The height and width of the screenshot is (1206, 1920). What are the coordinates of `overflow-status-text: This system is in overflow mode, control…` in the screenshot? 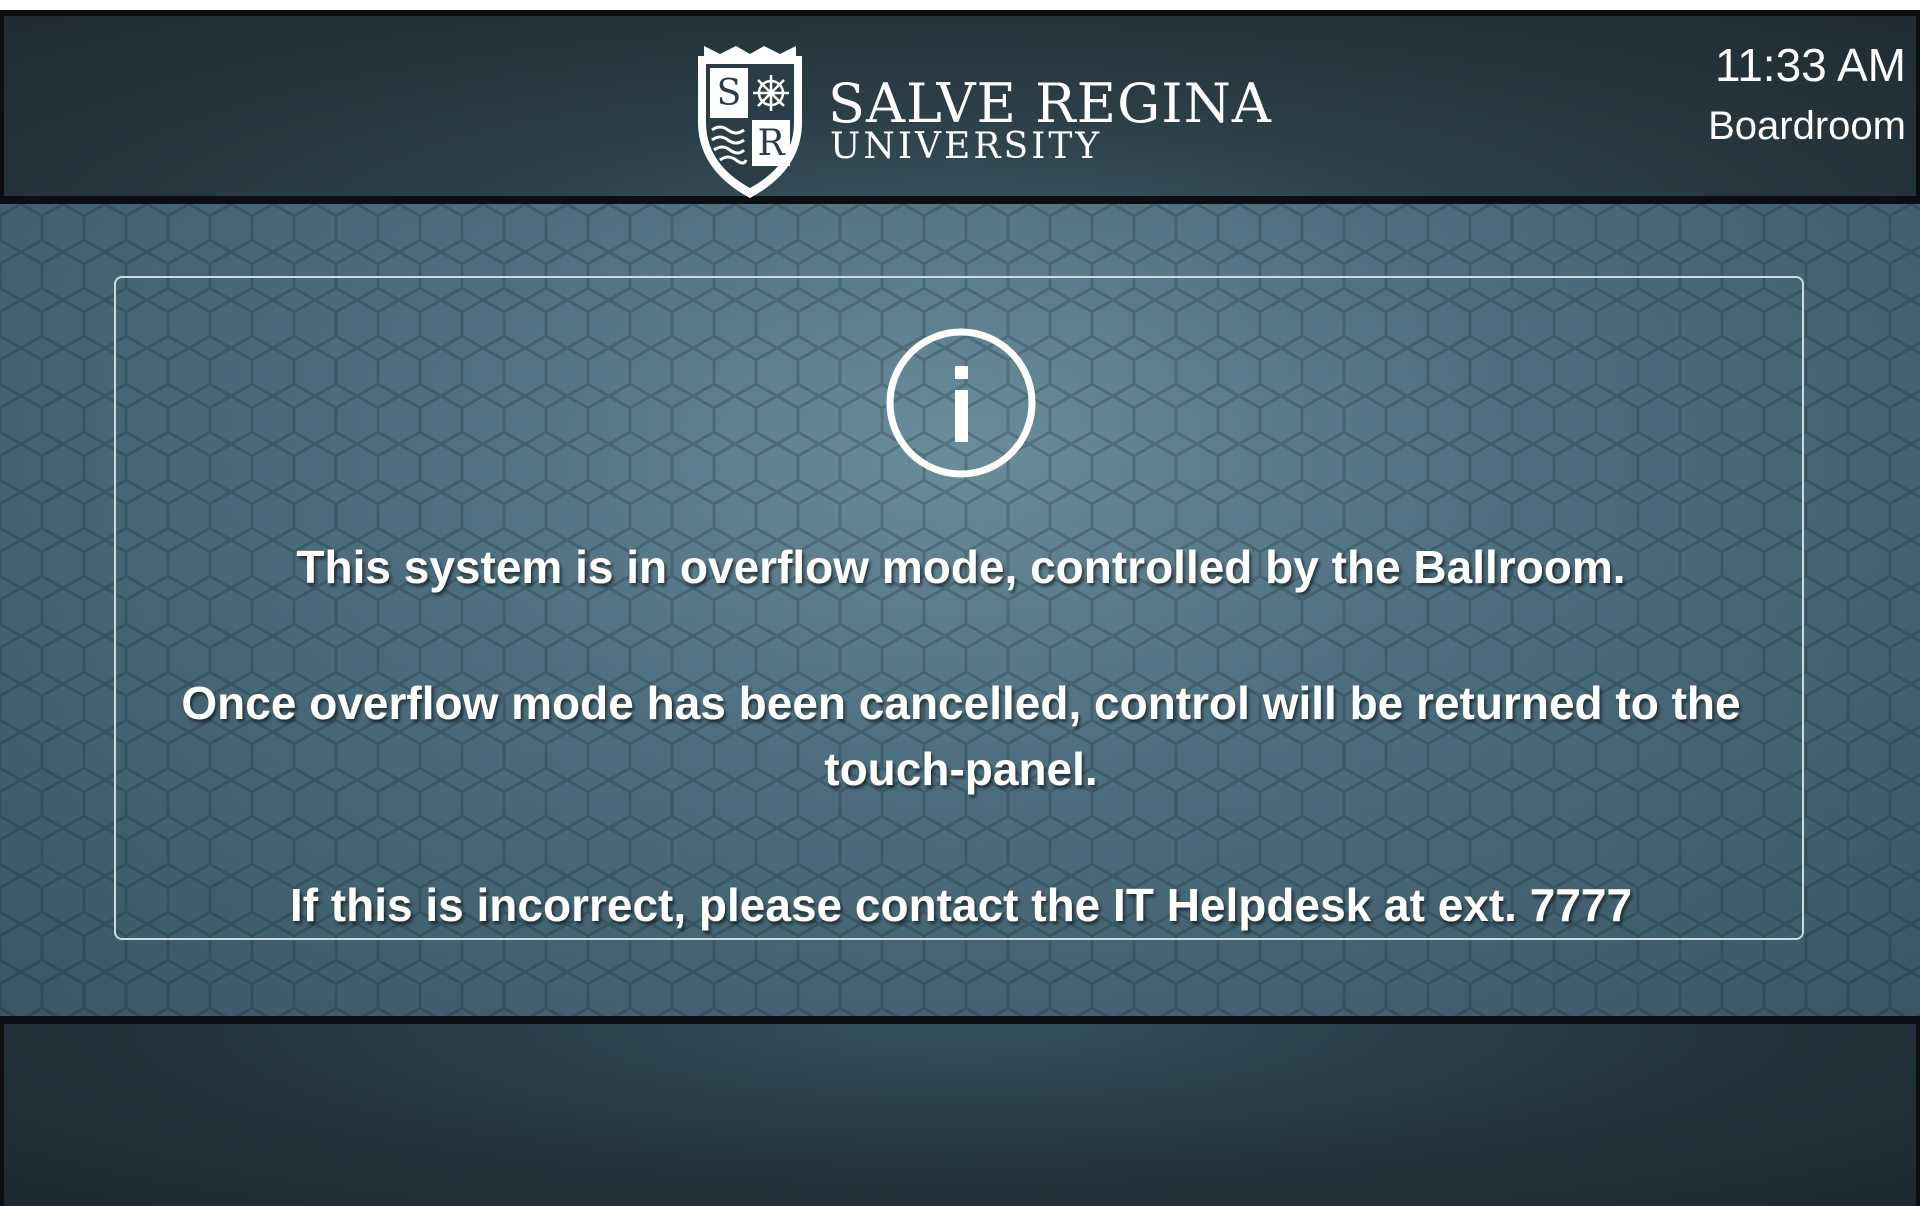 It's located at (961, 567).